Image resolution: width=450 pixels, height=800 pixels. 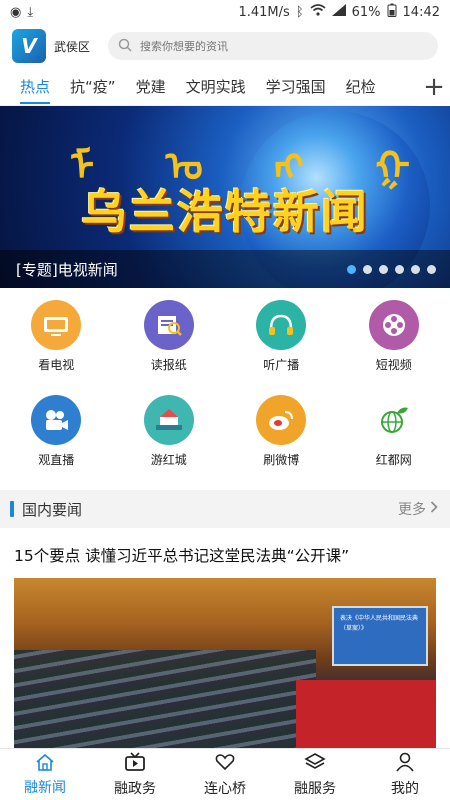 I want to click on wifi-icon, so click(x=318, y=12).